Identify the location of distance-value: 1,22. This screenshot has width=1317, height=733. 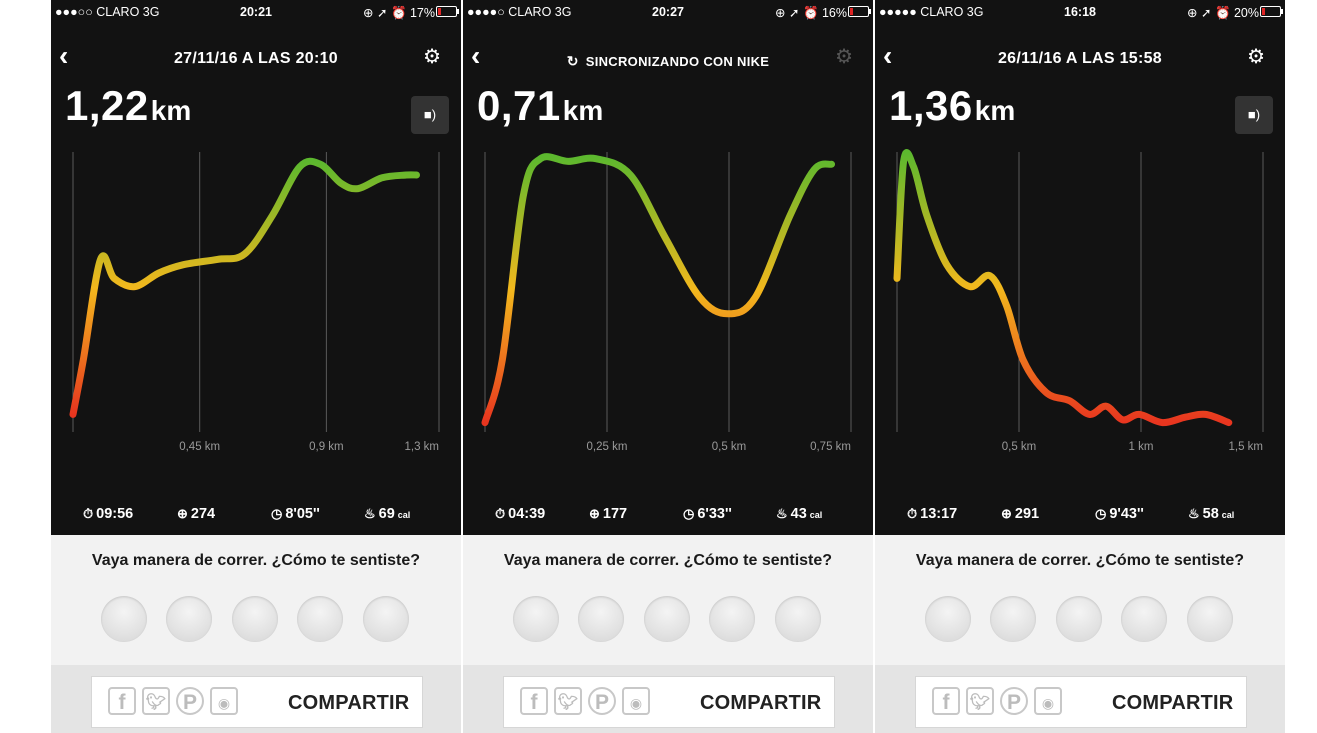
(107, 105).